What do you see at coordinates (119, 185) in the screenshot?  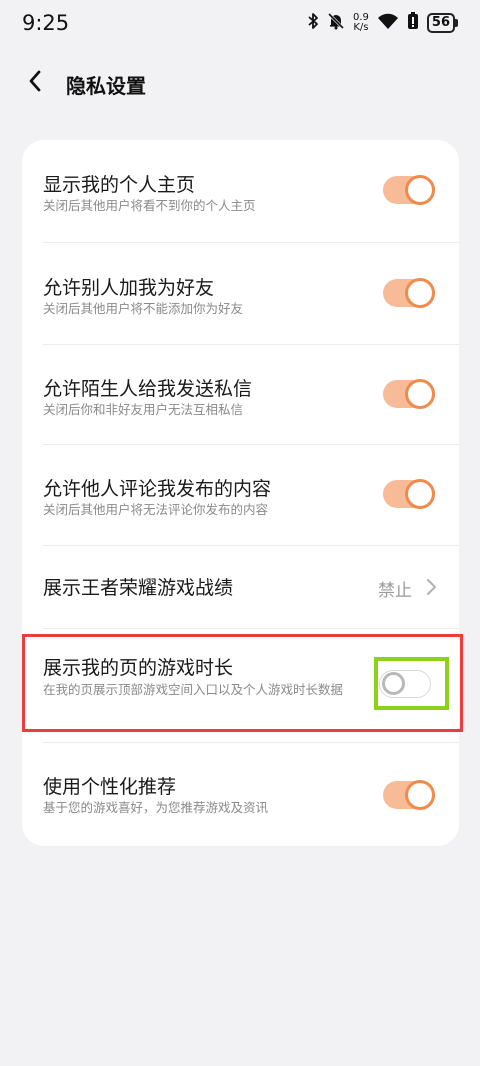 I see `setting-title: 显示我的个人主页` at bounding box center [119, 185].